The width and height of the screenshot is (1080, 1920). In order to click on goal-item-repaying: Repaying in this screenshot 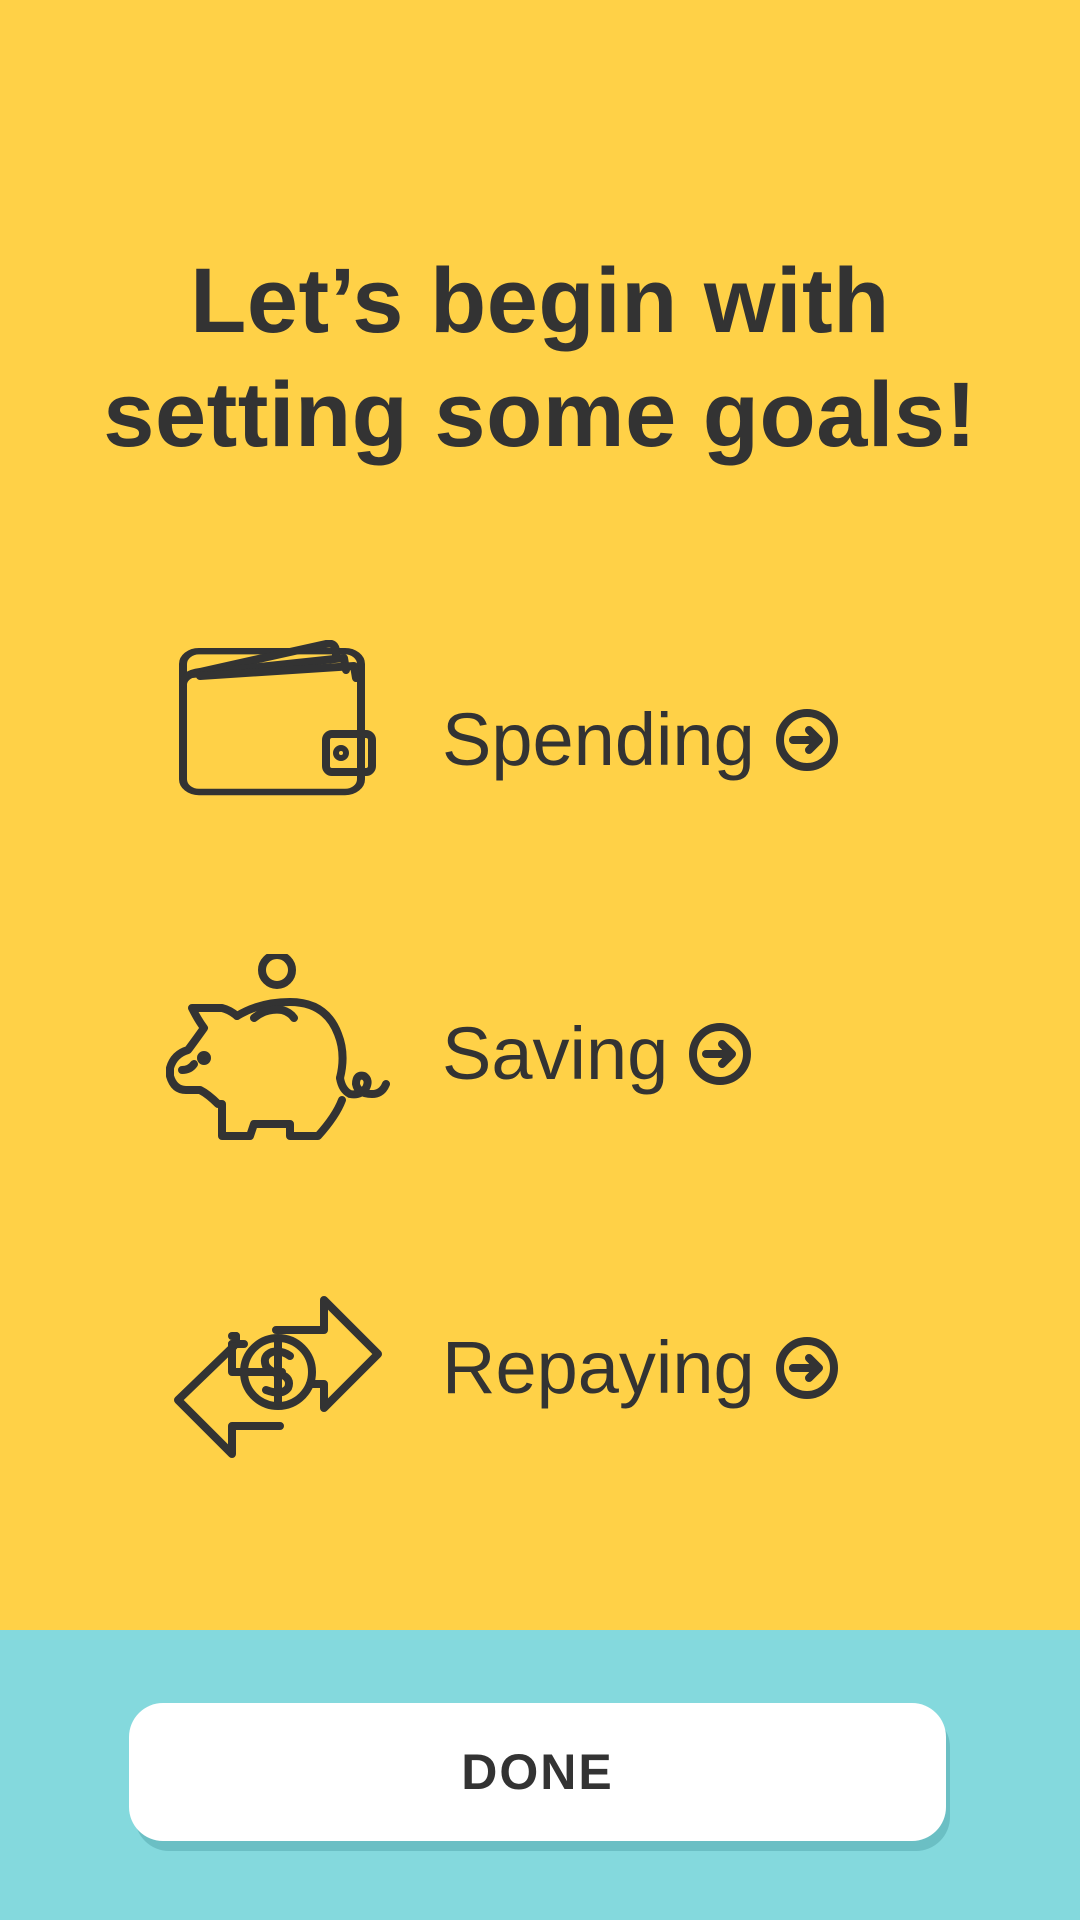, I will do `click(540, 1368)`.